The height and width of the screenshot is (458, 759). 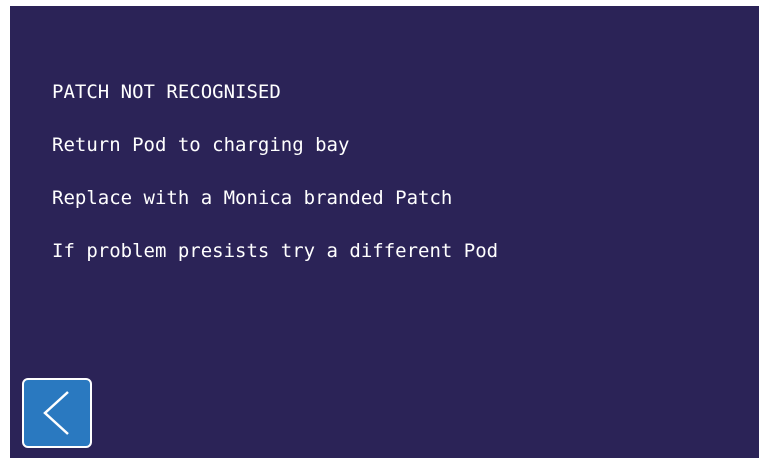 I want to click on instruction-return-pod: Return Pod to charging bay, so click(x=201, y=145).